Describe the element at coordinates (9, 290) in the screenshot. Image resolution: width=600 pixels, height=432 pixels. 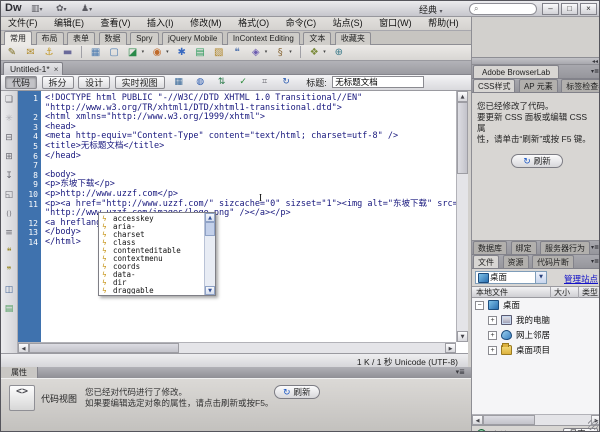
I see `wrap-tag-icon: ◫` at that location.